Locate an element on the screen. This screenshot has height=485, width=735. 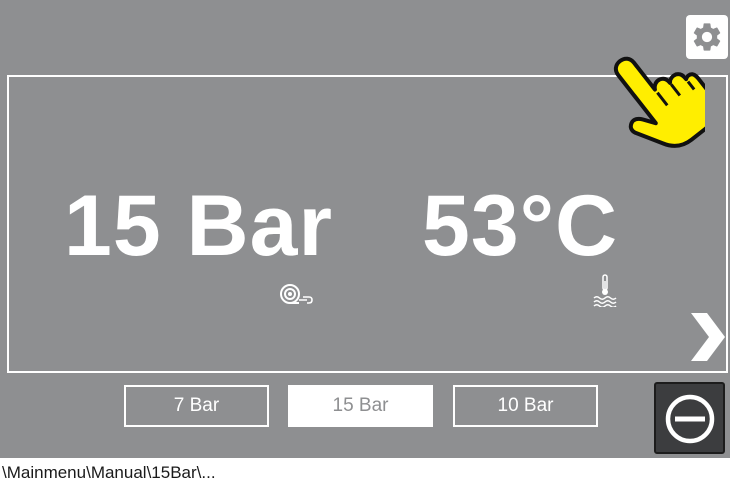
next-page-chevron-icon is located at coordinates (707, 337).